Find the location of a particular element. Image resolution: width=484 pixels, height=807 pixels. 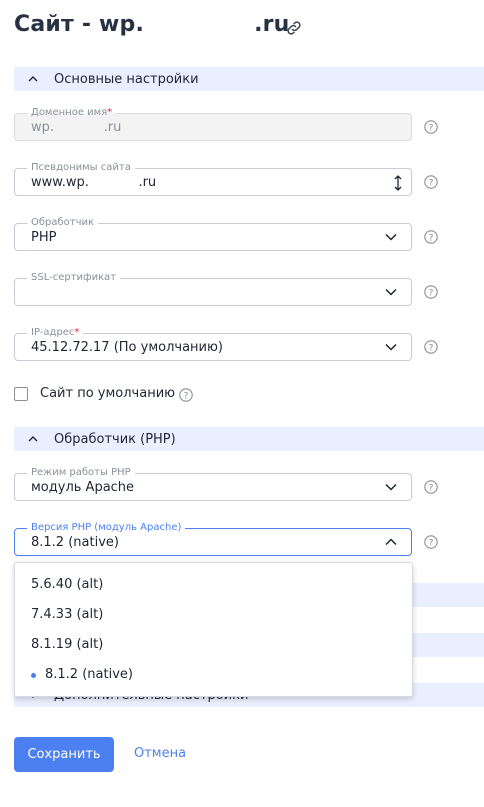

php-mode-select: Режим работы PHP модуль Apache is located at coordinates (213, 483).